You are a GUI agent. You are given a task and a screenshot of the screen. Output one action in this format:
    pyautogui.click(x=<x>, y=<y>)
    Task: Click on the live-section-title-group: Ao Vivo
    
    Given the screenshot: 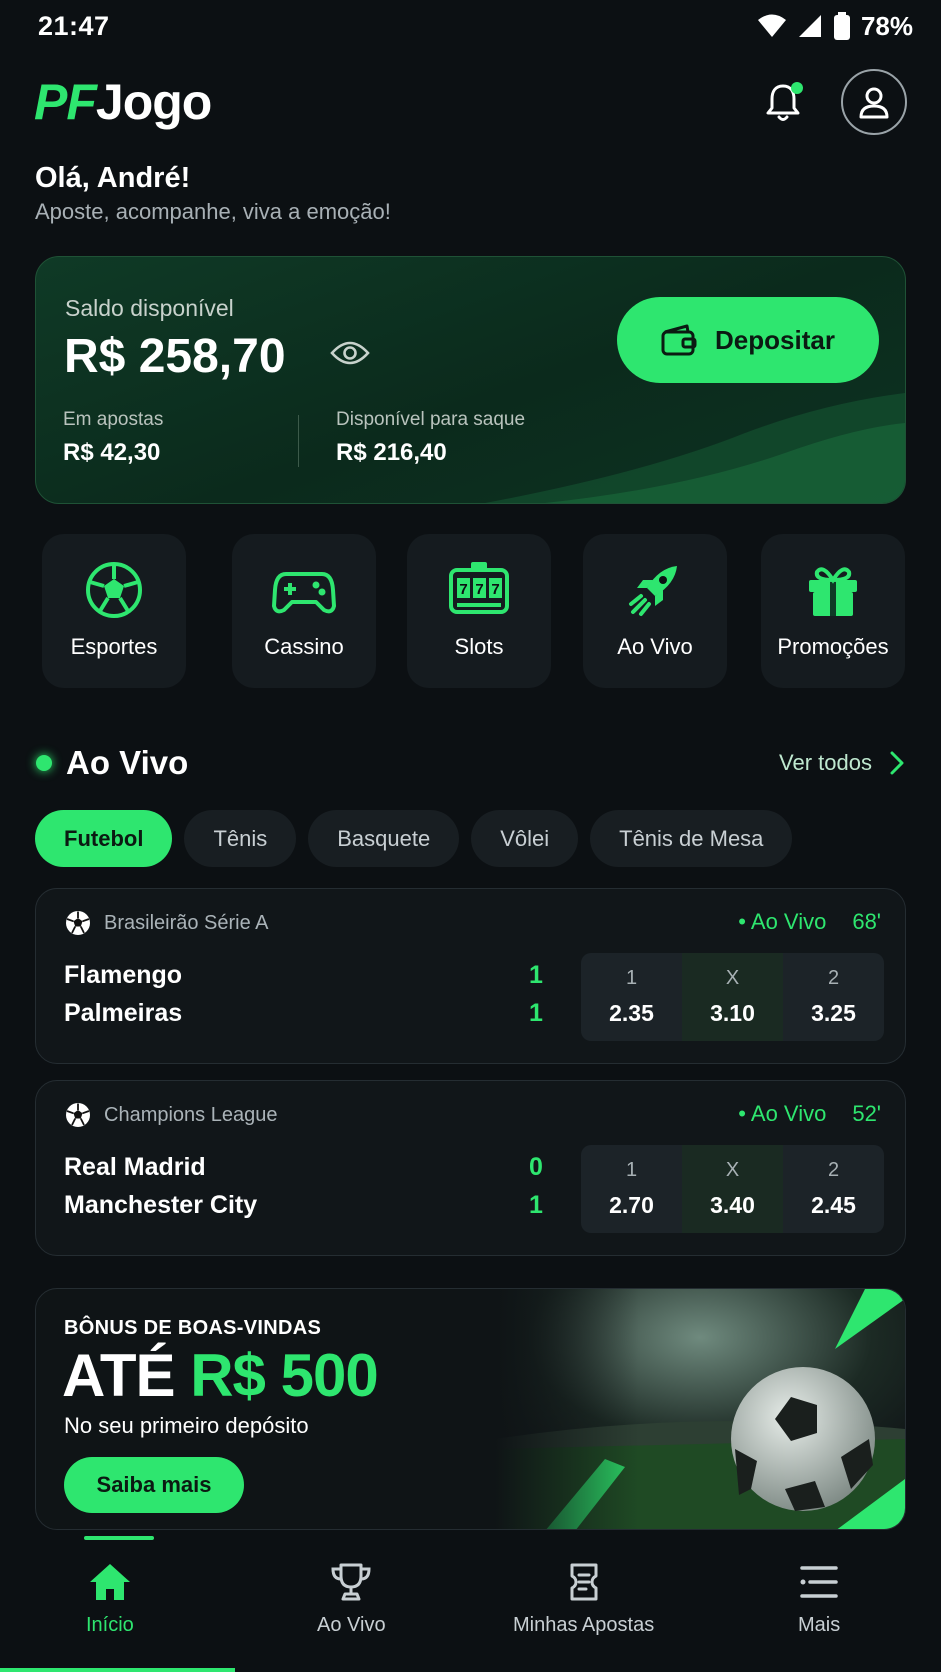 What is the action you would take?
    pyautogui.click(x=112, y=763)
    